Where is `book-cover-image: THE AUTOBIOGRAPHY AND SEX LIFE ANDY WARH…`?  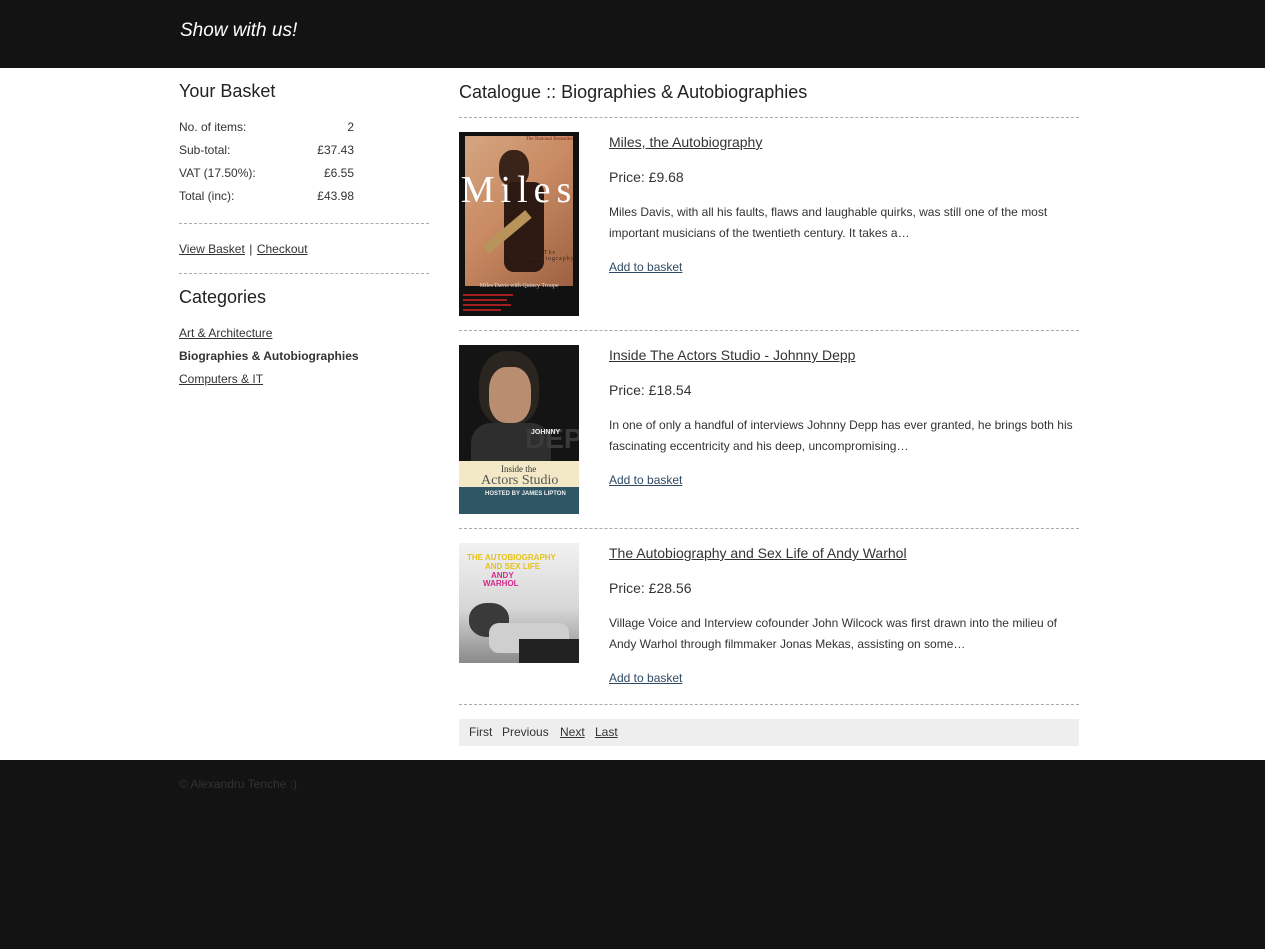 book-cover-image: THE AUTOBIOGRAPHY AND SEX LIFE ANDY WARH… is located at coordinates (519, 603).